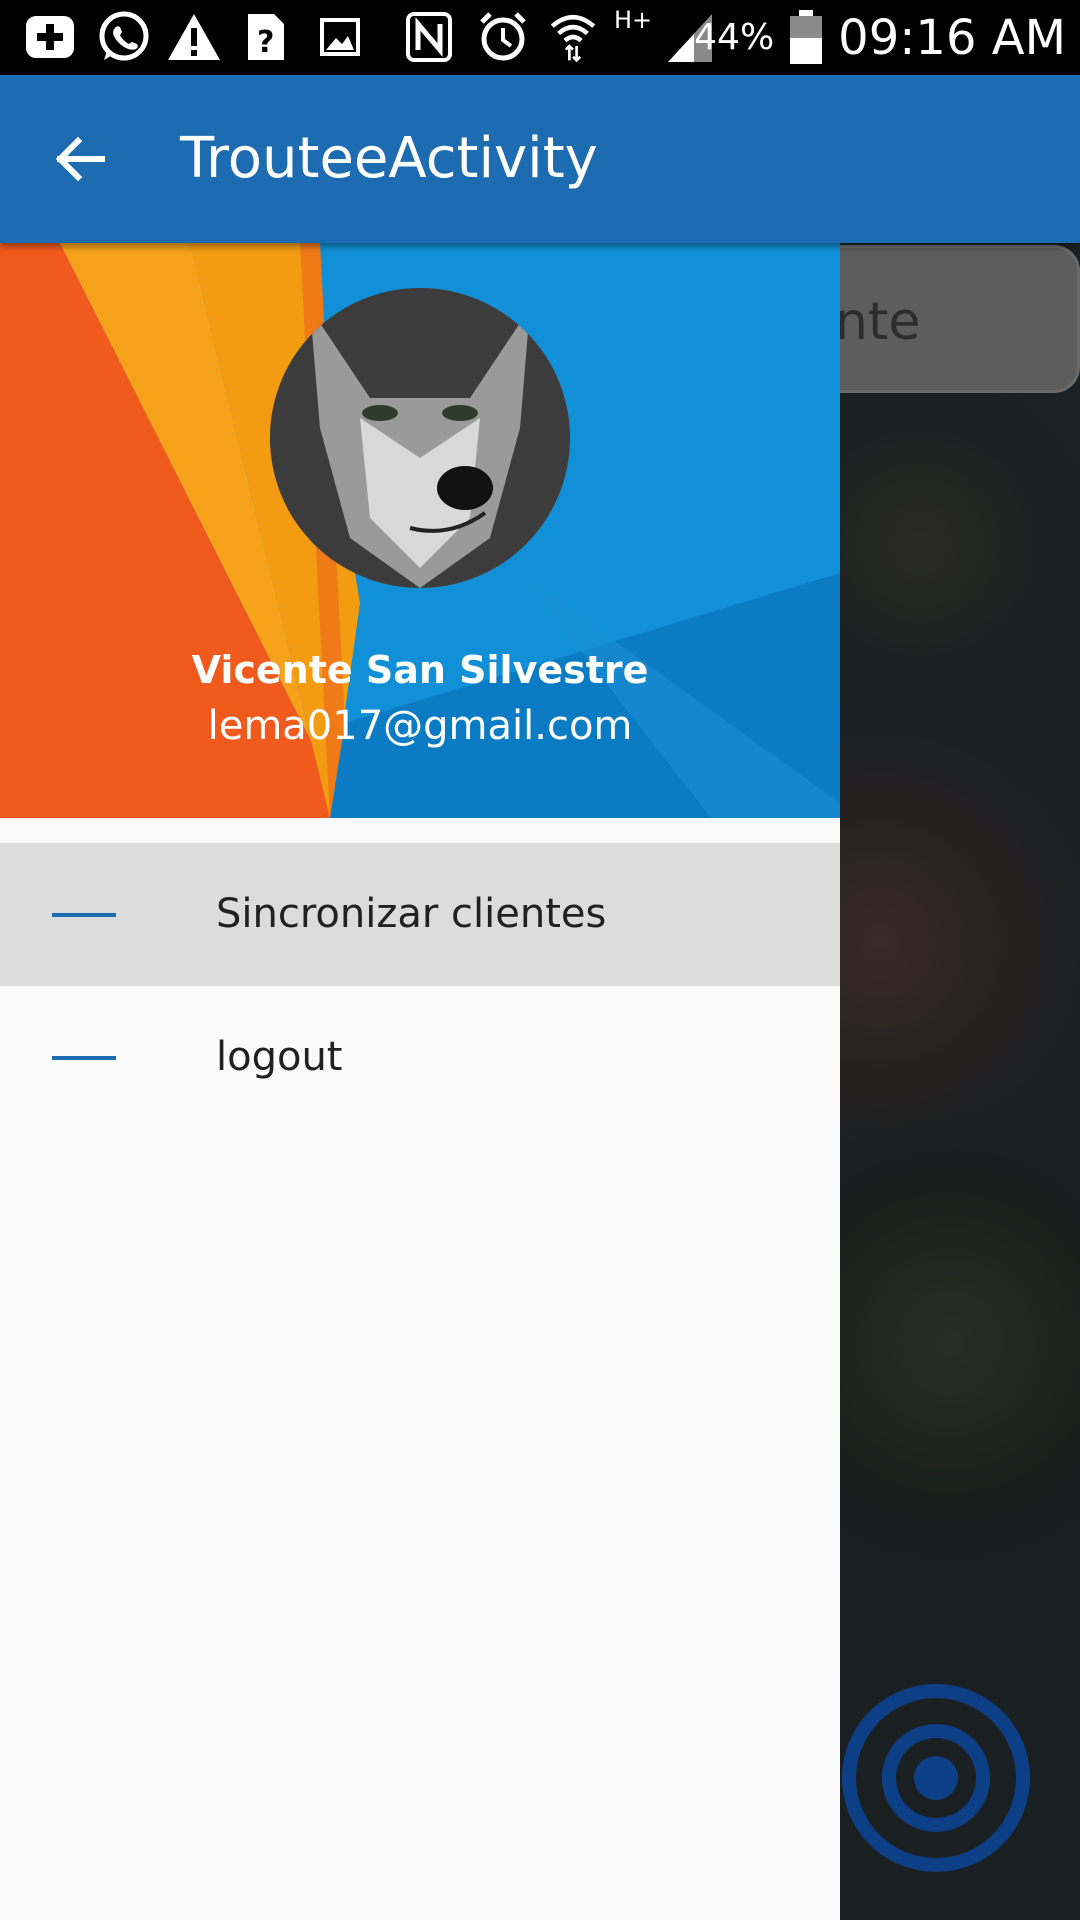  What do you see at coordinates (573, 38) in the screenshot?
I see `wifi-icon` at bounding box center [573, 38].